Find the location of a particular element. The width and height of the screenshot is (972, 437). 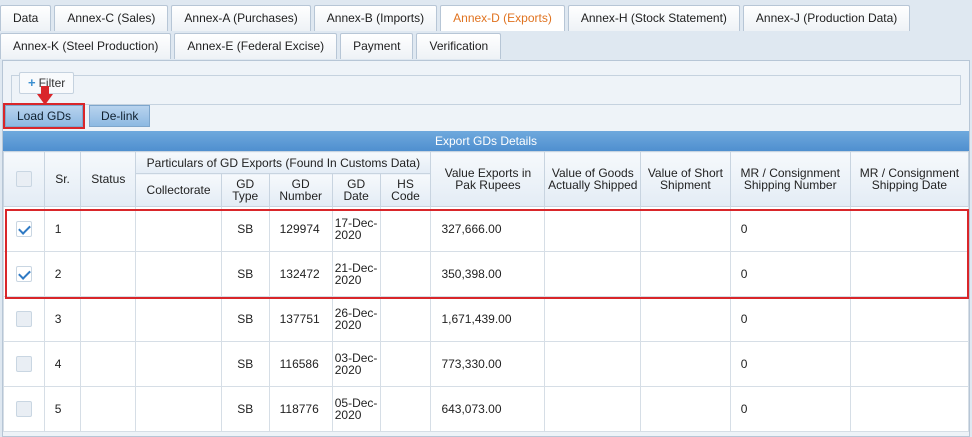

cell-gd-number: 116586 is located at coordinates (300, 364).